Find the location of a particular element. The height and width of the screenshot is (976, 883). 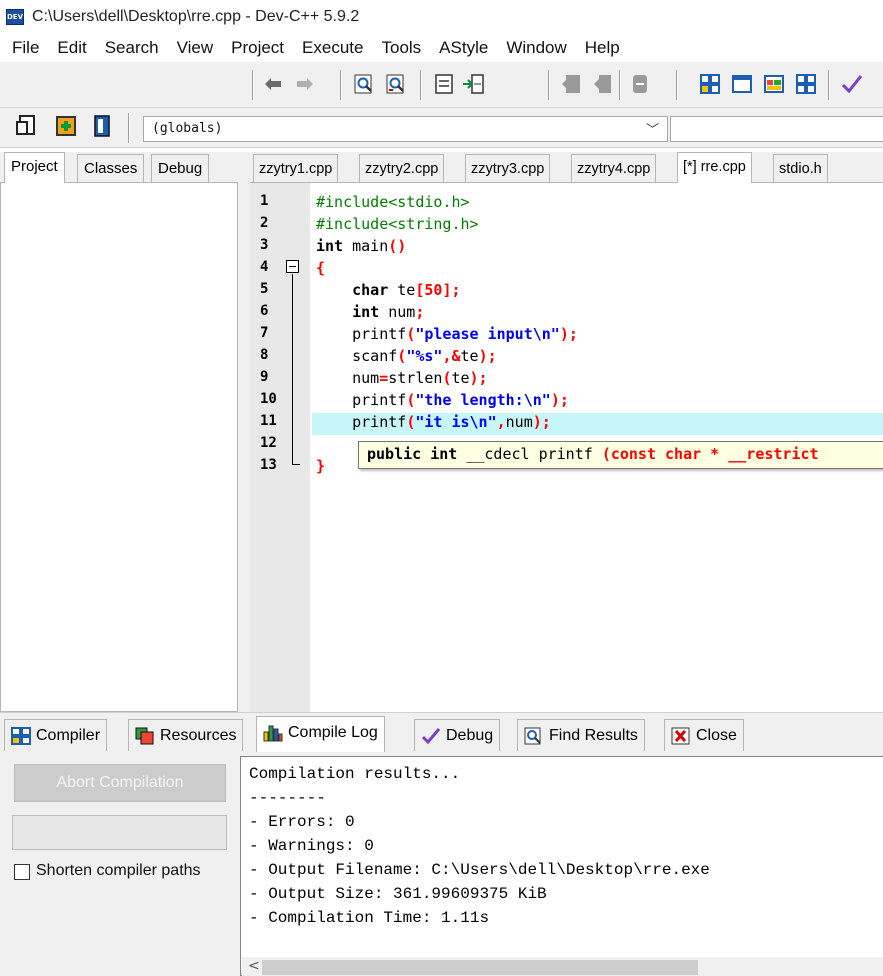

remove-from-project-button is located at coordinates (102, 126).